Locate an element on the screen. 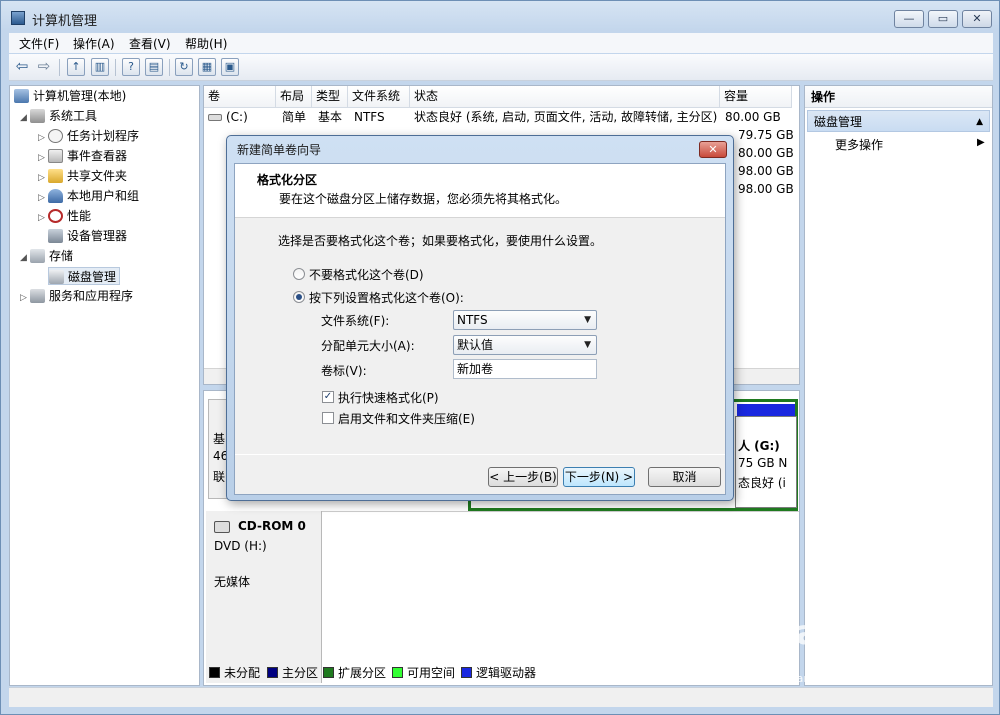  radio-no-format-label: 不要格式化这个卷(D) is located at coordinates (366, 274).